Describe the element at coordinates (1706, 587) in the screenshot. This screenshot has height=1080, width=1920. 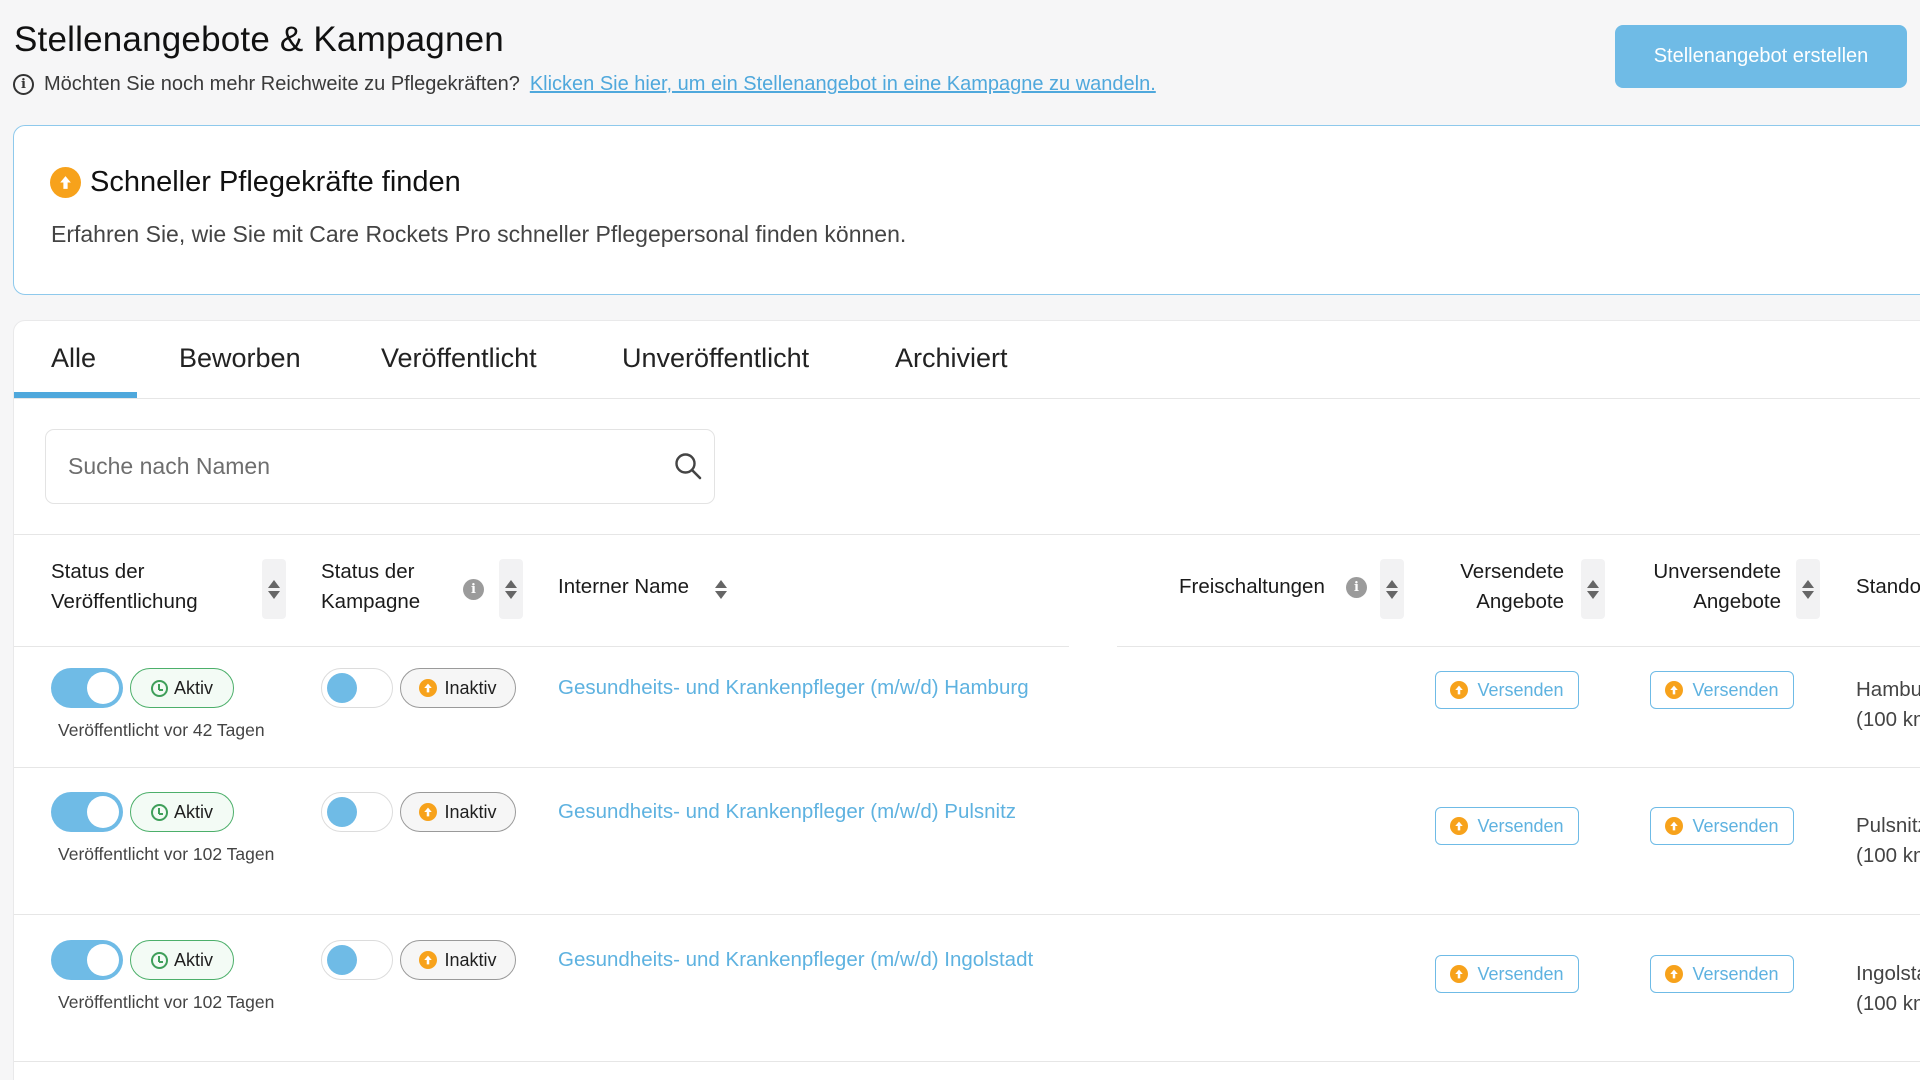
I see `header-unsent-offers: Unversendete Angebote` at that location.